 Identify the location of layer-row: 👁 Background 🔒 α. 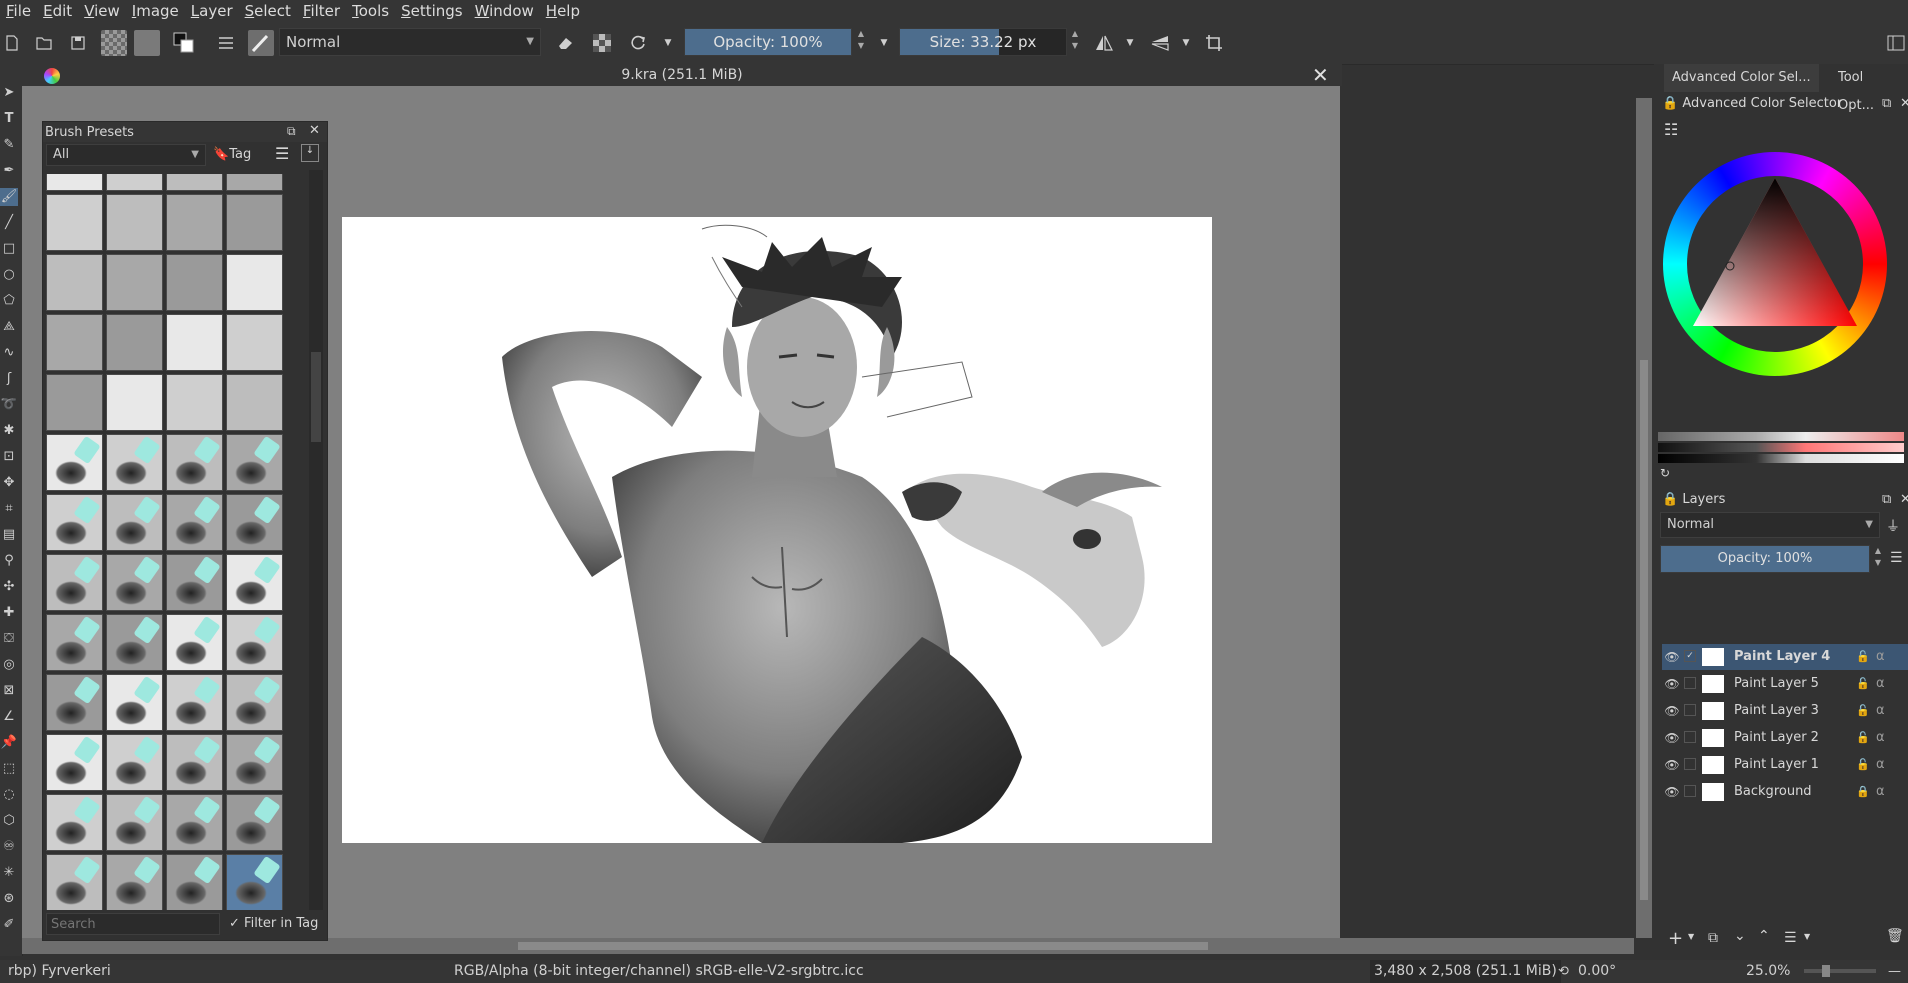
(1785, 792).